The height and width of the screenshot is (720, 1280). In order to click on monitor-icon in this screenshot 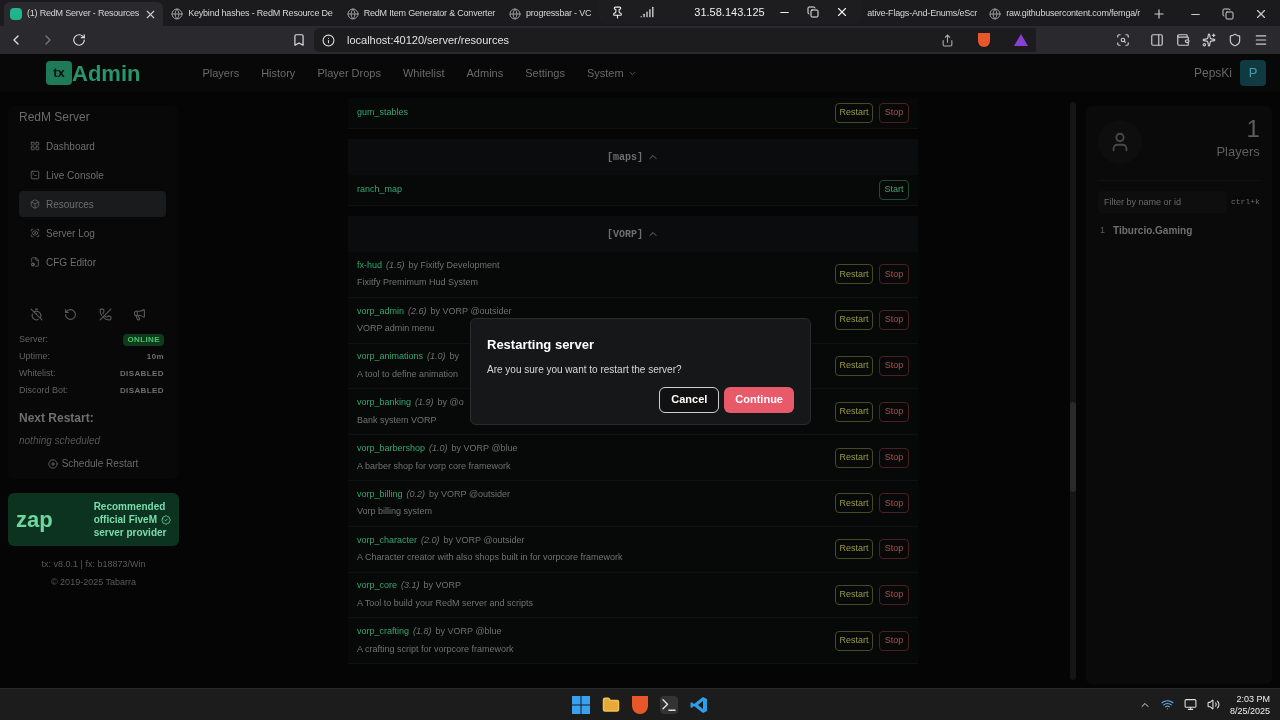, I will do `click(1190, 704)`.